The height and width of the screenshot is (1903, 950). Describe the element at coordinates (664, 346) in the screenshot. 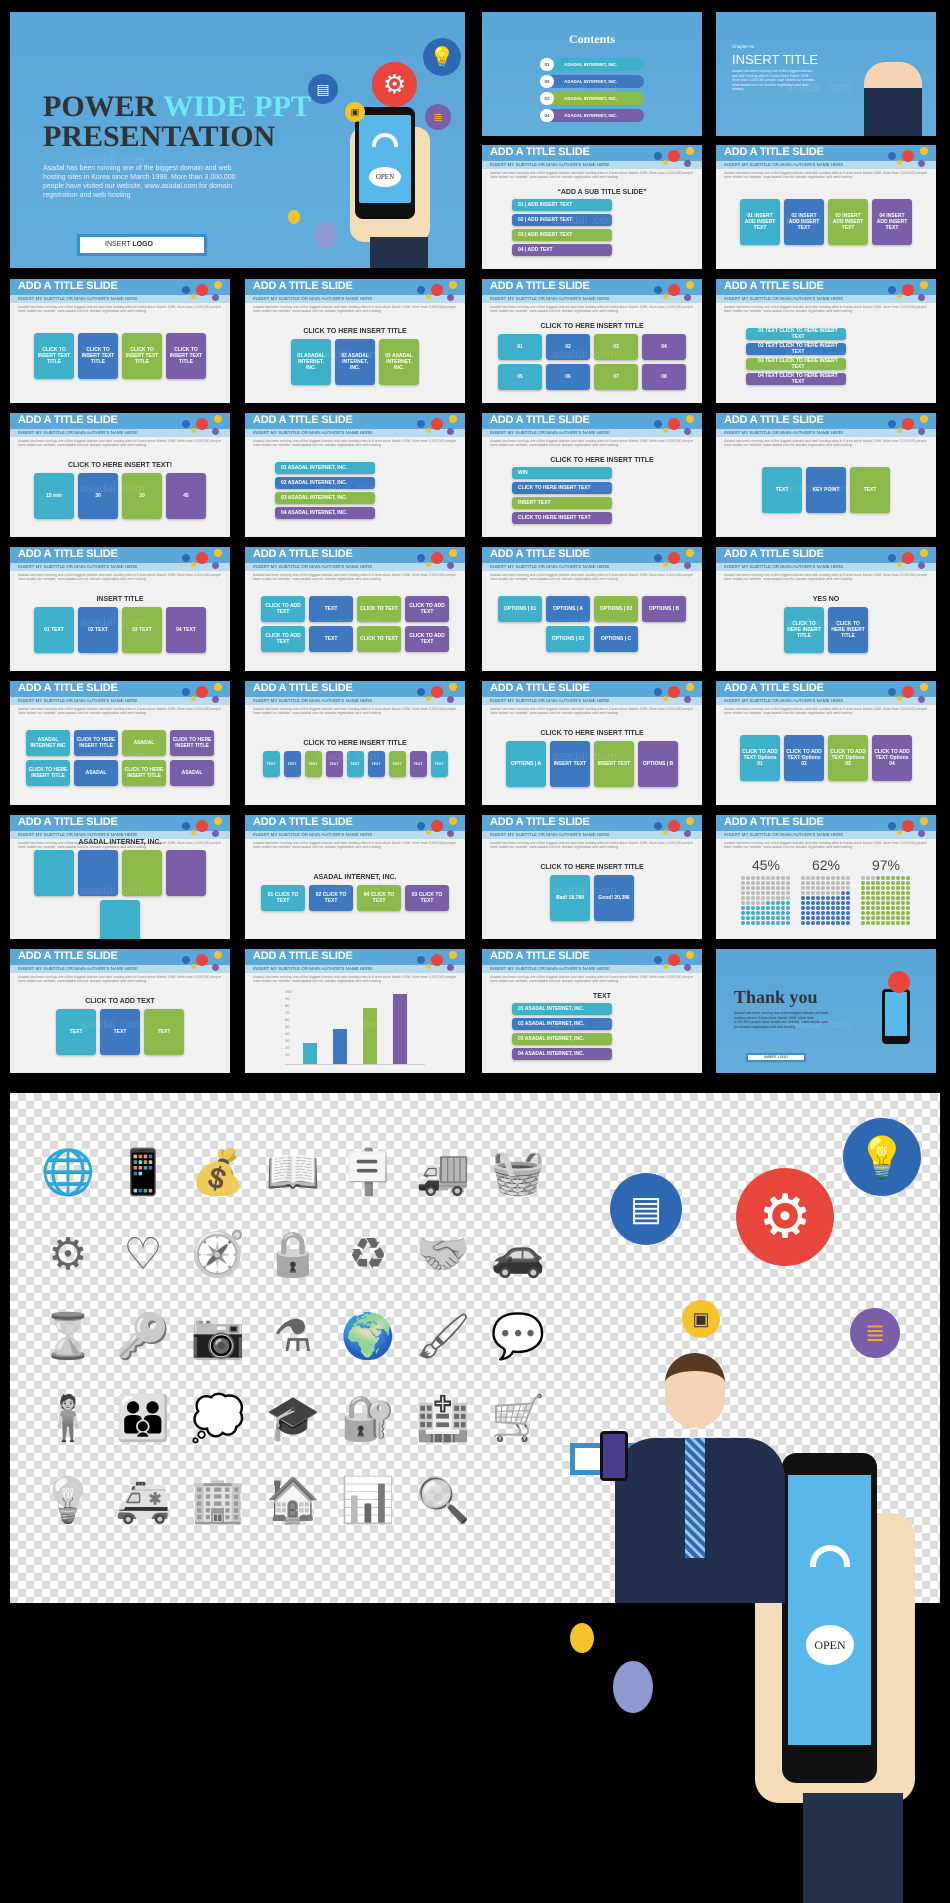

I see `content-item: 04` at that location.